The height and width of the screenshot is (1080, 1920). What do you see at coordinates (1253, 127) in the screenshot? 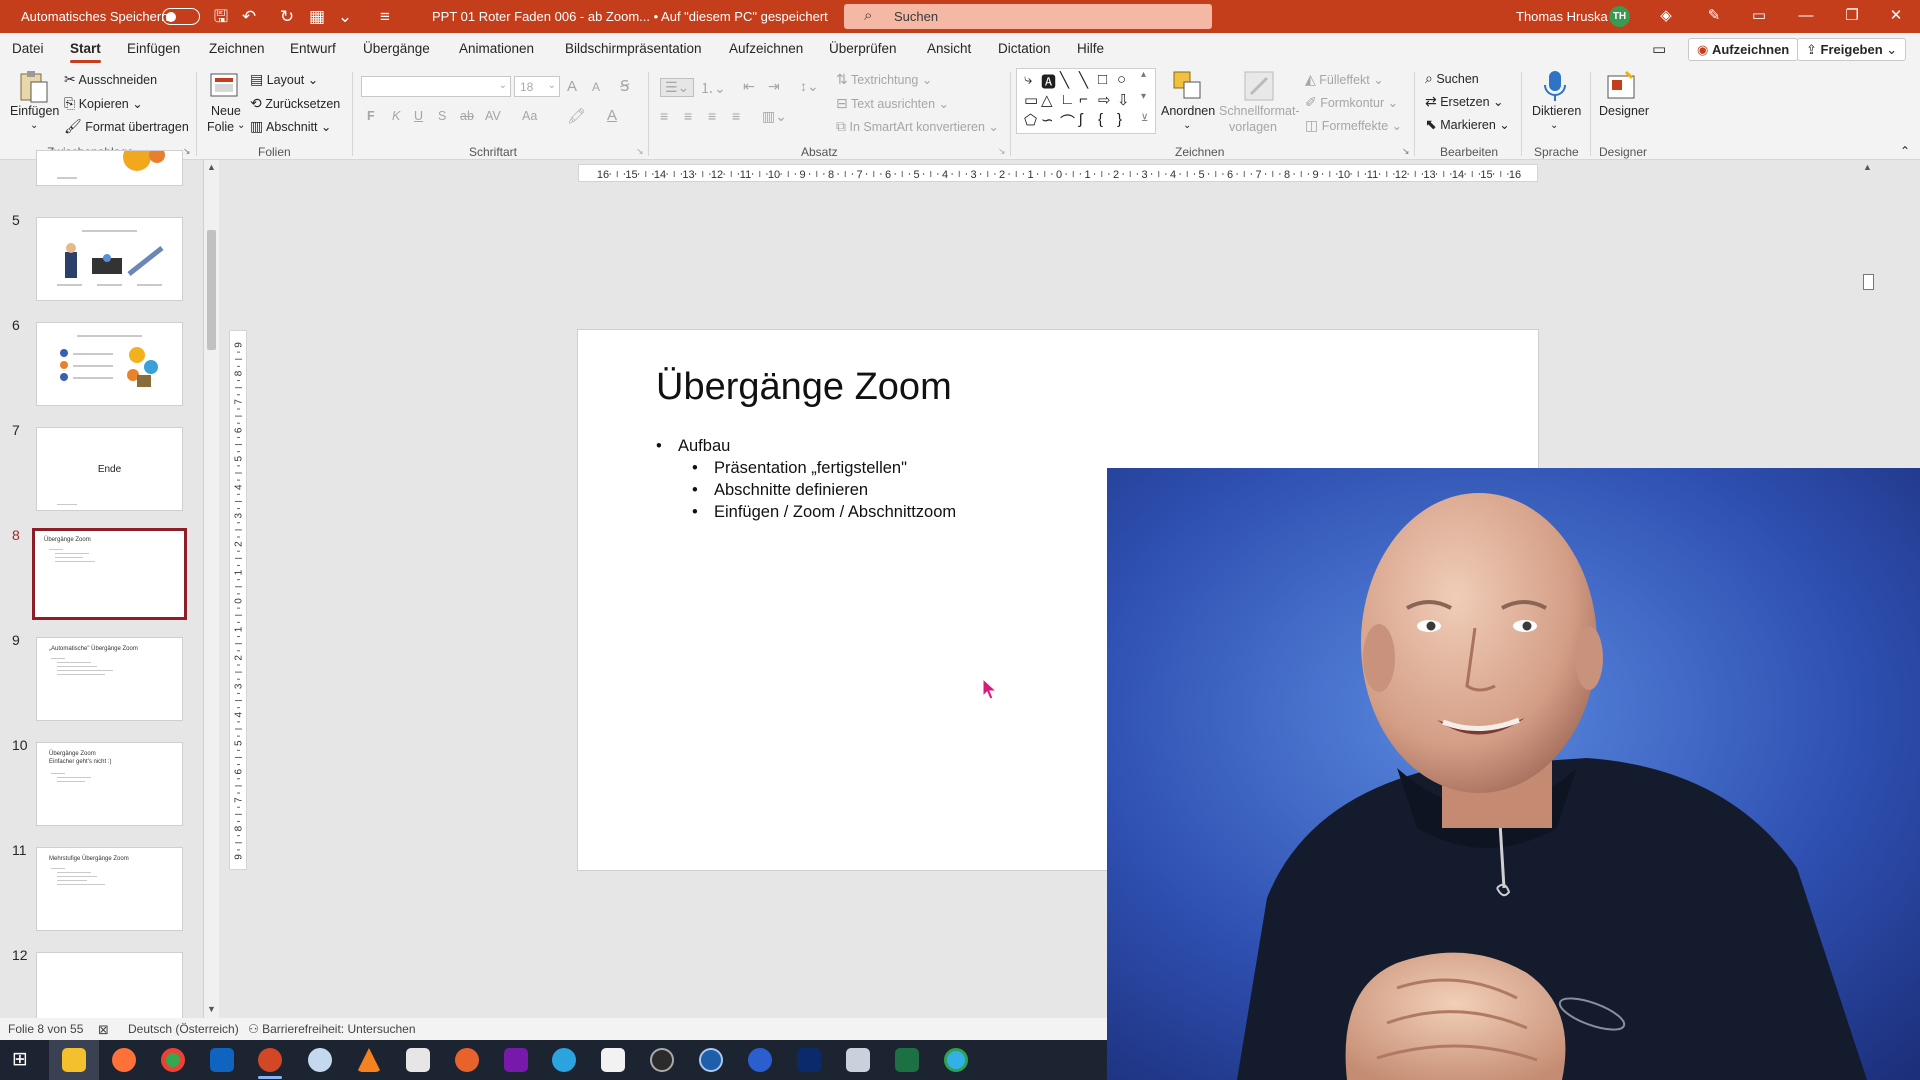
I see `quick-styles-label-2: vorlagen` at bounding box center [1253, 127].